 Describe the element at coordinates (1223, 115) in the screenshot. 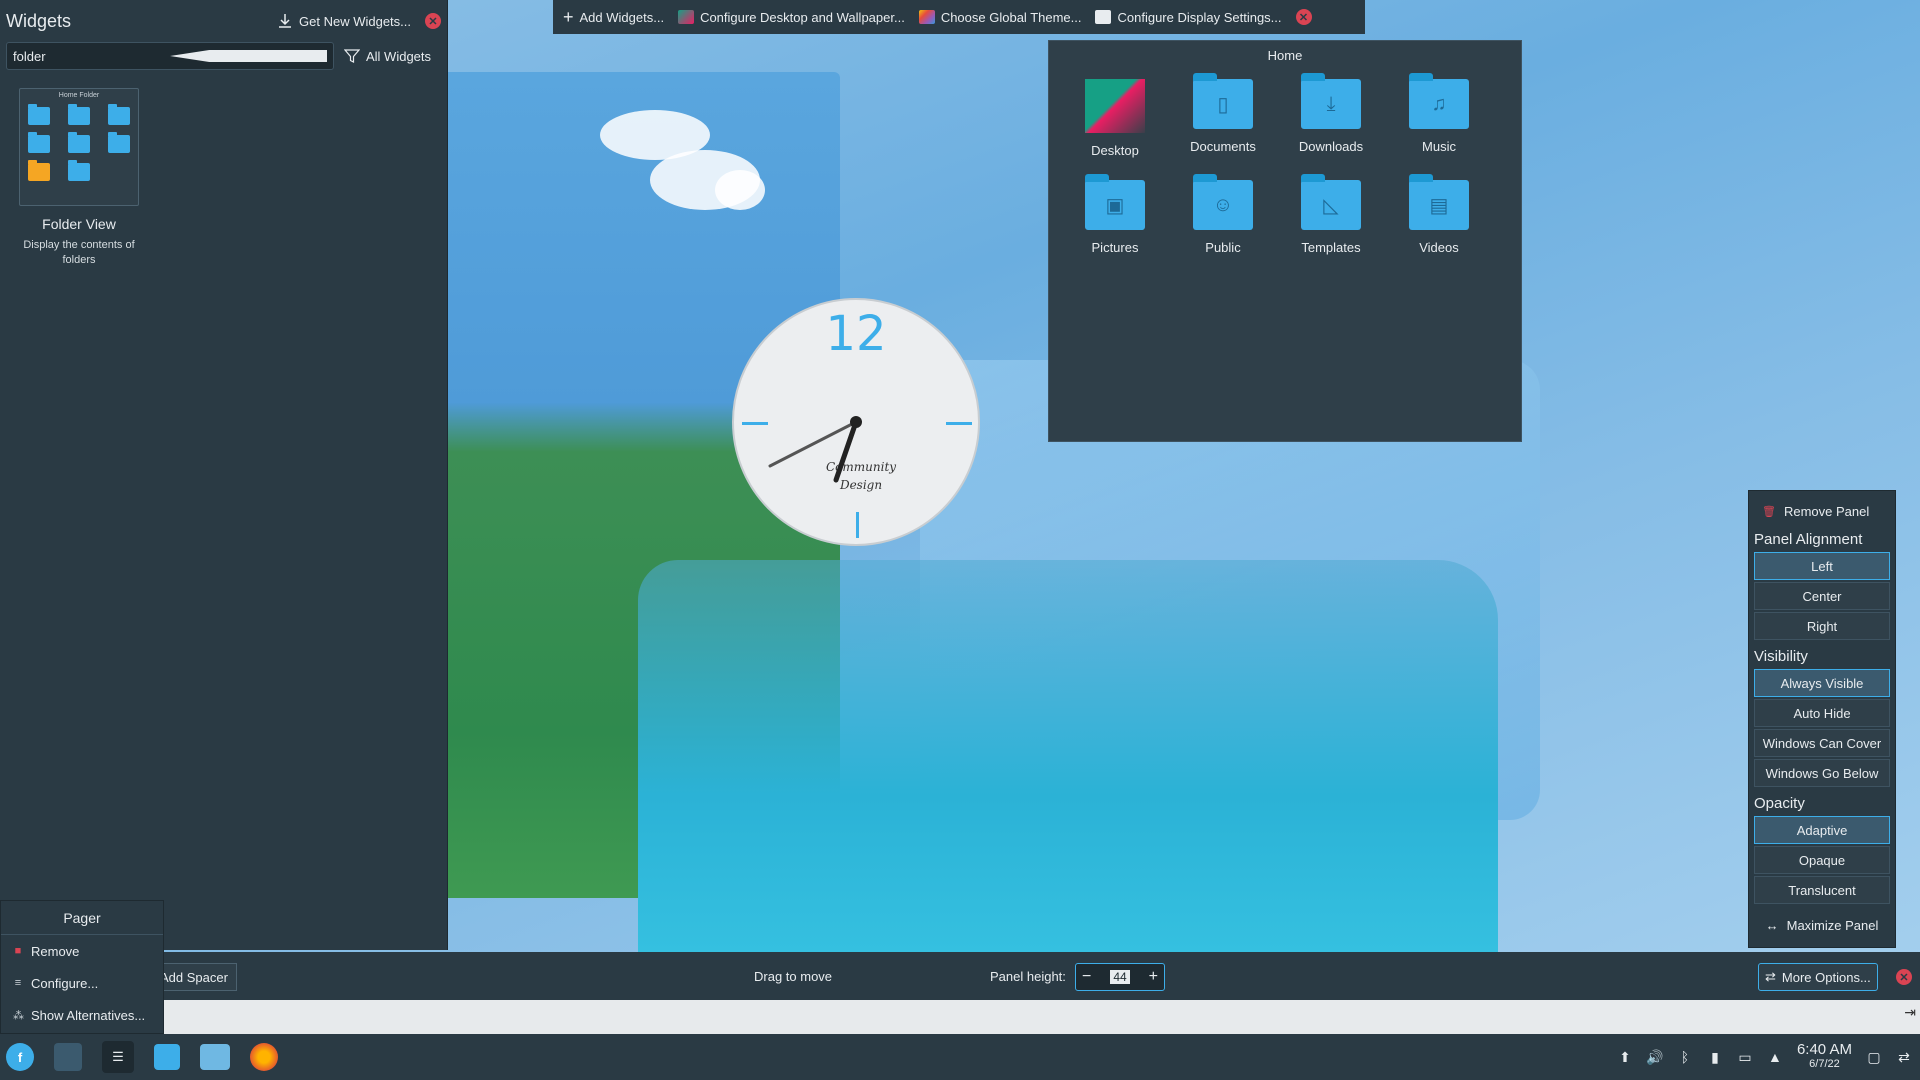

I see `folder-item-documents: ▯ Documents` at that location.